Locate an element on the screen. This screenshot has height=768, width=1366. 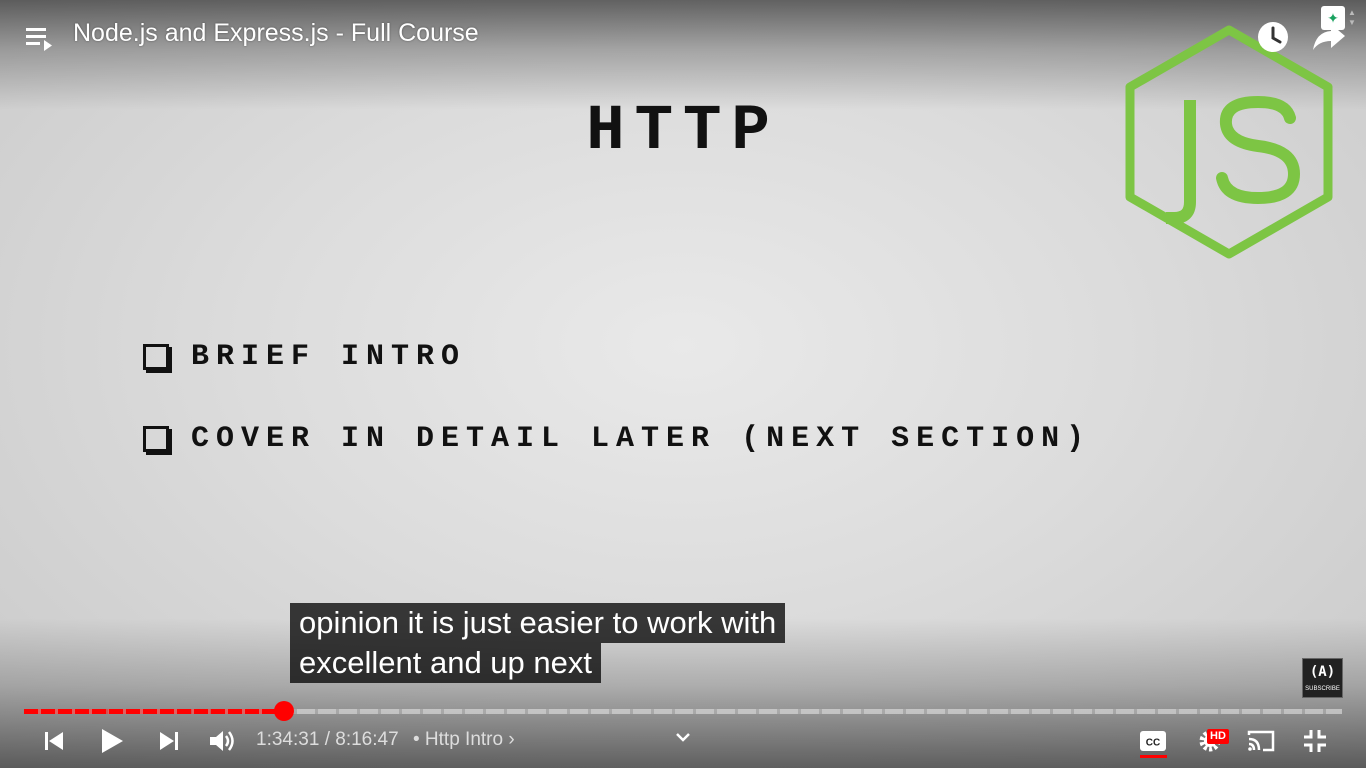
slide-bullet-text: BRIEF INTRO is located at coordinates (329, 357).